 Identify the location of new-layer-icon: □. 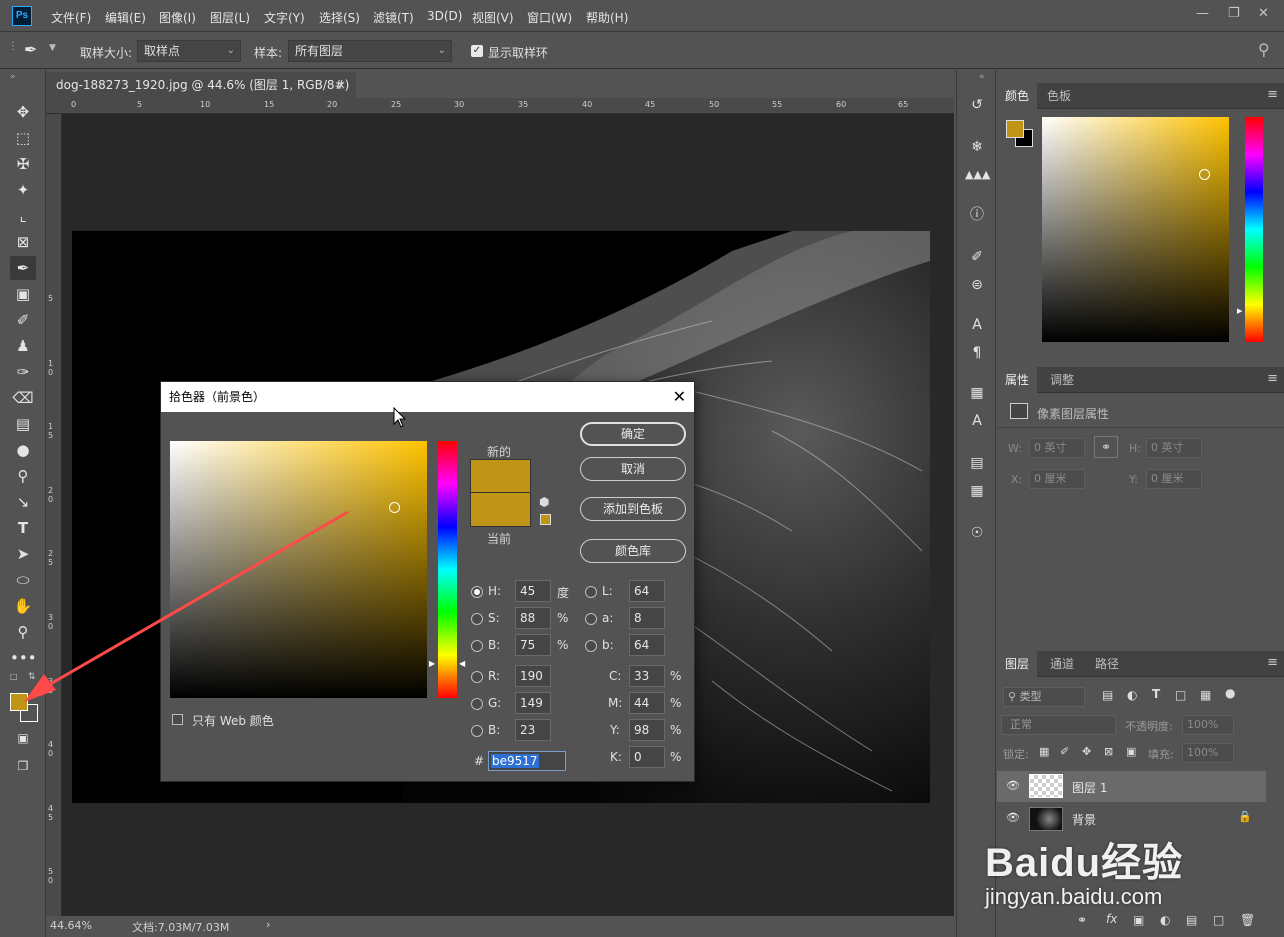
(1218, 920).